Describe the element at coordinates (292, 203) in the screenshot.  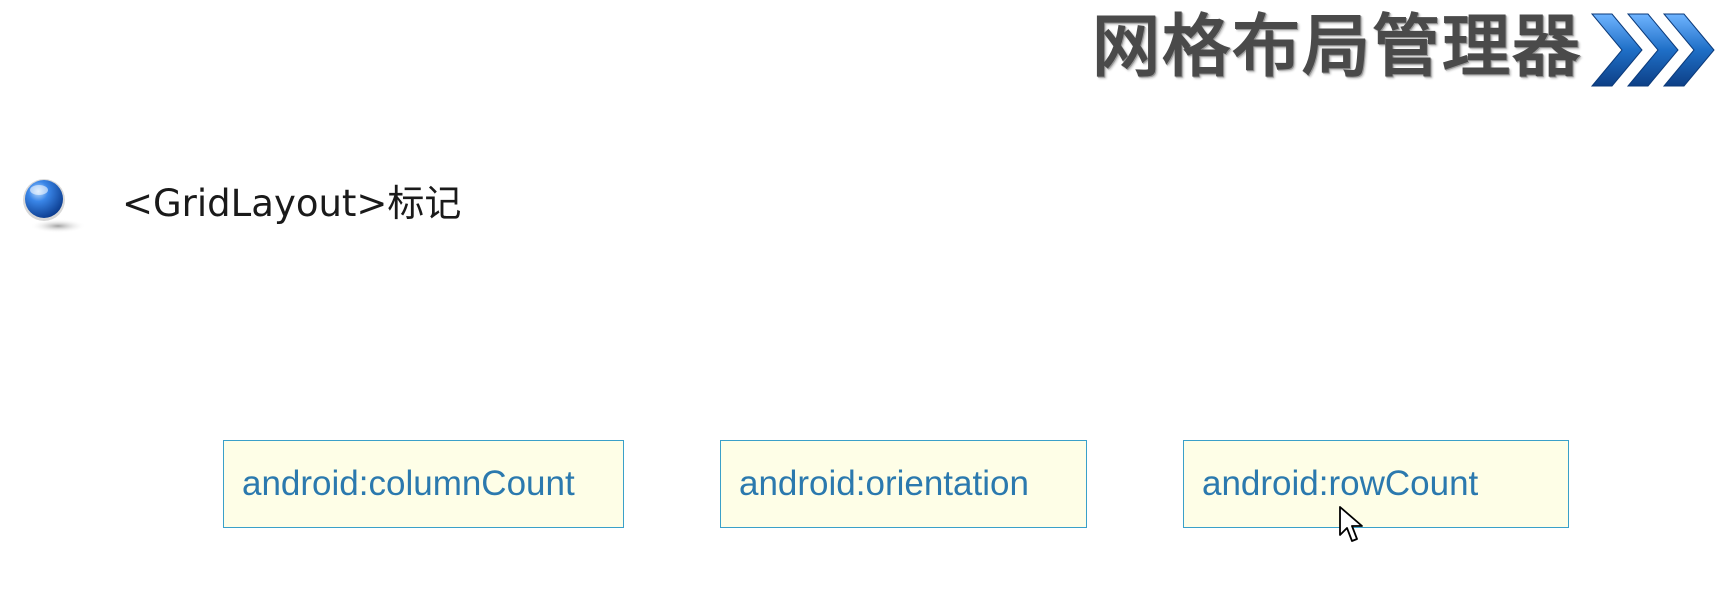
I see `bullet-text: <GridLayout>标记` at that location.